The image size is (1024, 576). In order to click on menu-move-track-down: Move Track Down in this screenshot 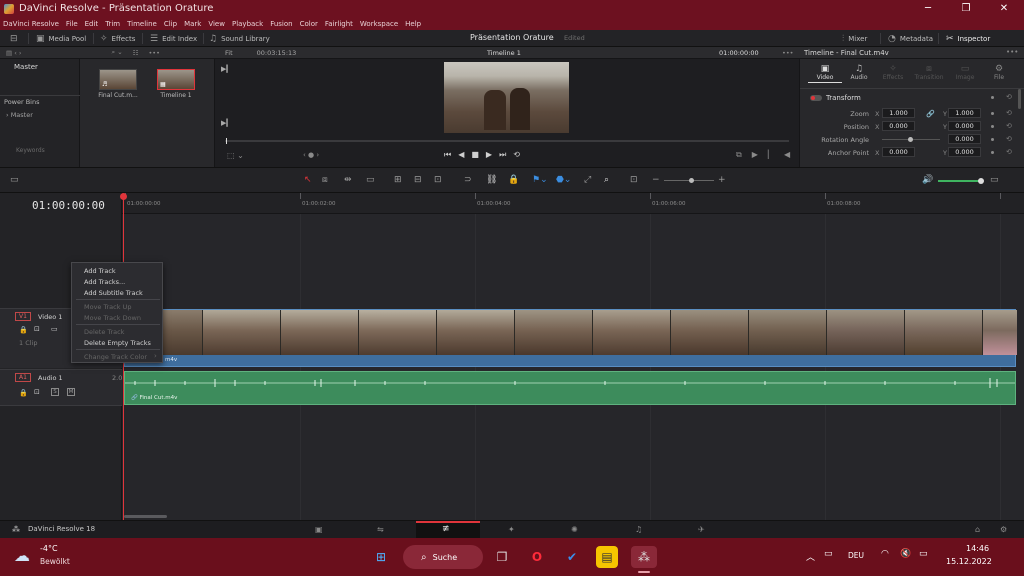, I will do `click(112, 318)`.